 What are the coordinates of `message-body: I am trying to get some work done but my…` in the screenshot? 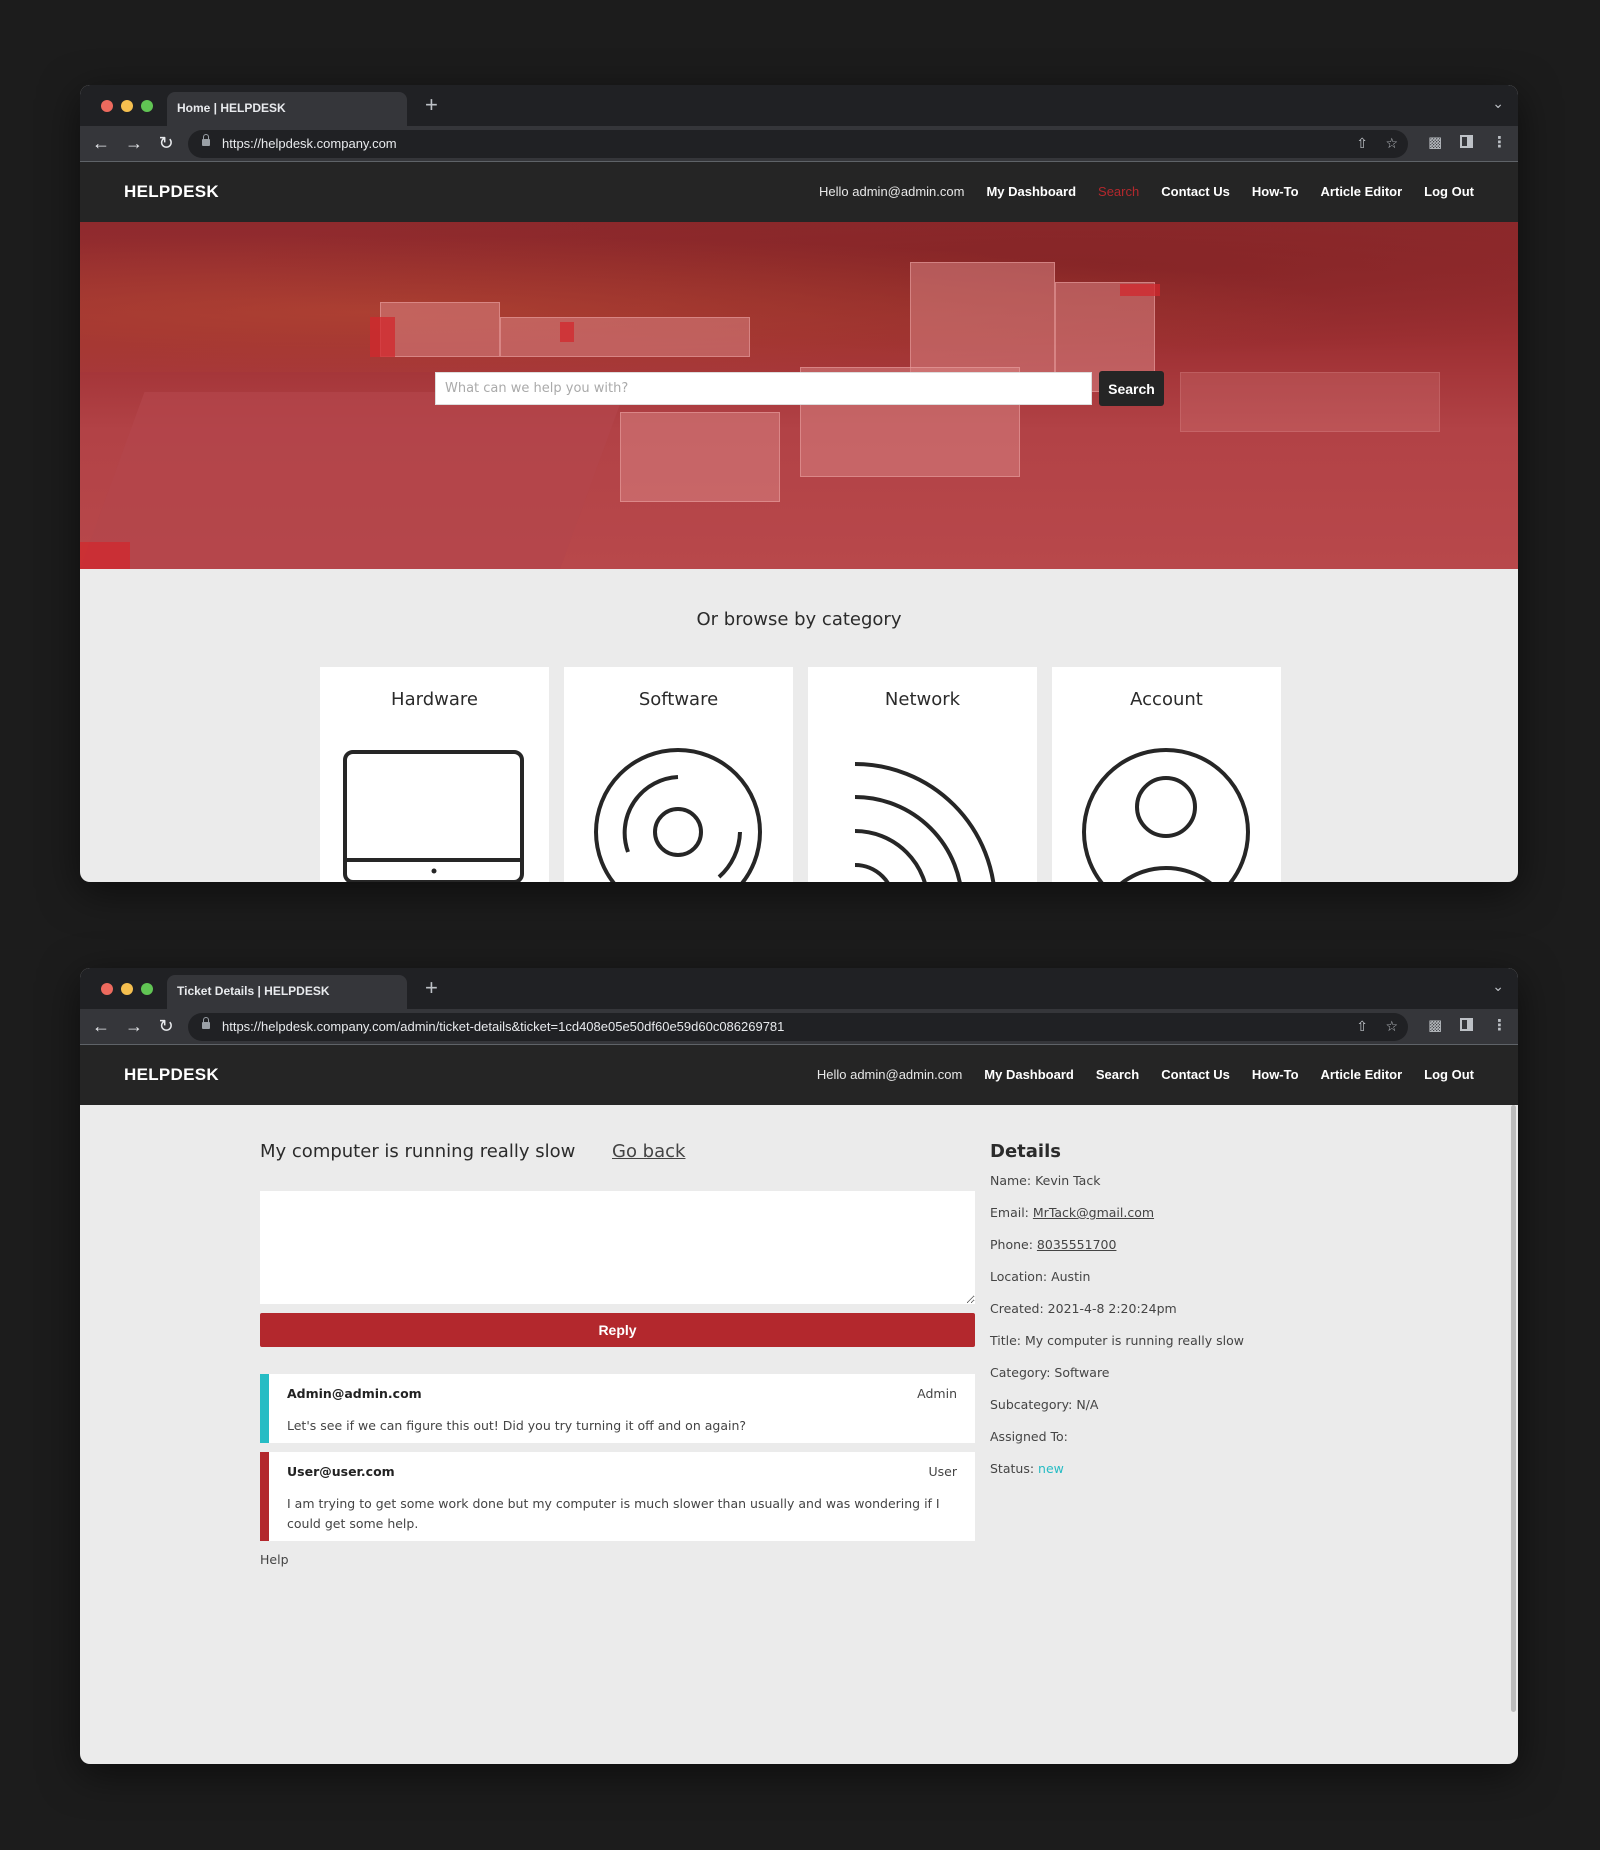 It's located at (613, 1513).